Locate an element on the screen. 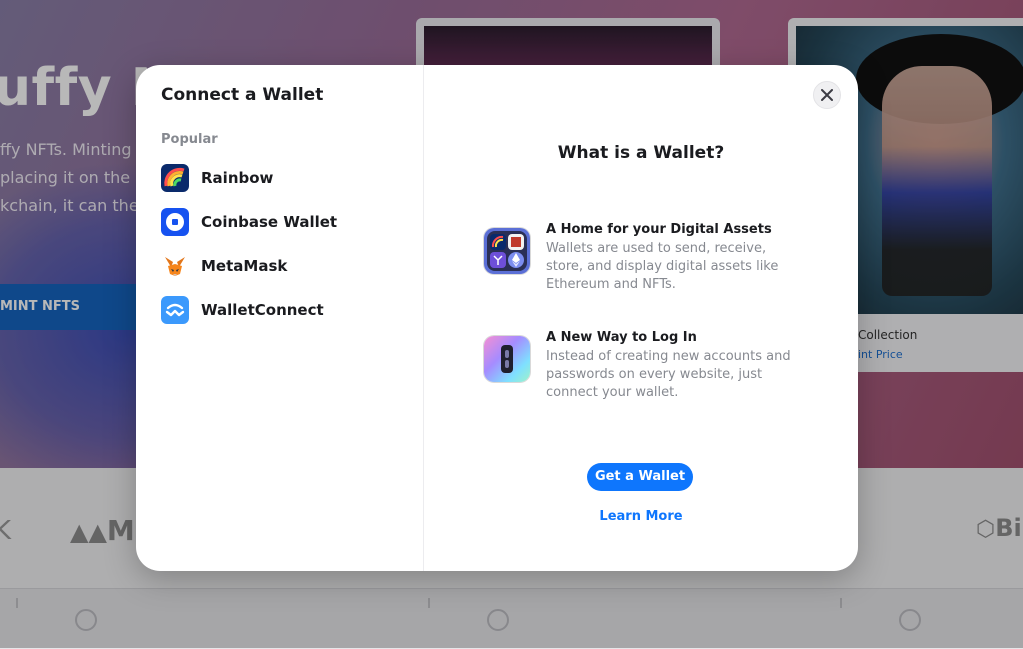 Image resolution: width=1023 pixels, height=649 pixels. wallet-option-coinbase: Coinbase Wallet is located at coordinates (286, 222).